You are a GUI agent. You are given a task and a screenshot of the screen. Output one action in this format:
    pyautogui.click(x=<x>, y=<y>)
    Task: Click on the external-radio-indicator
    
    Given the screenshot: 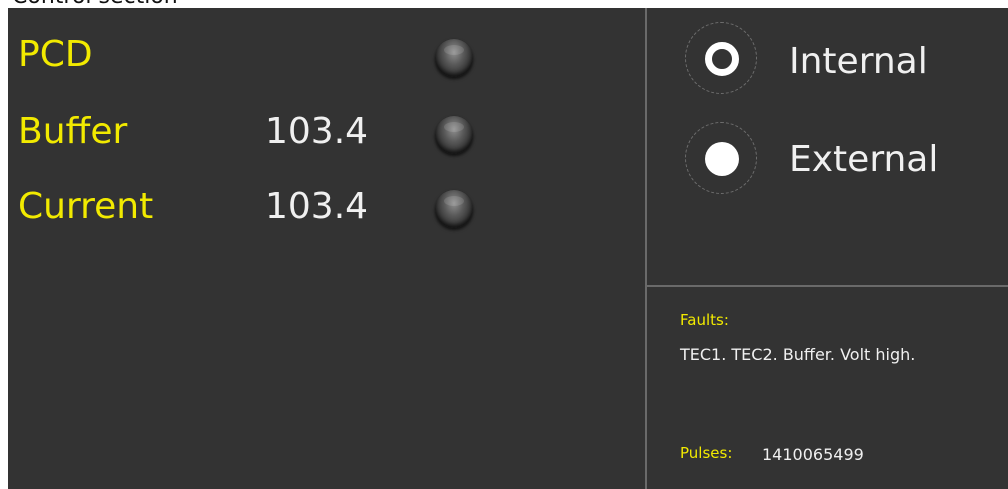 What is the action you would take?
    pyautogui.click(x=722, y=159)
    